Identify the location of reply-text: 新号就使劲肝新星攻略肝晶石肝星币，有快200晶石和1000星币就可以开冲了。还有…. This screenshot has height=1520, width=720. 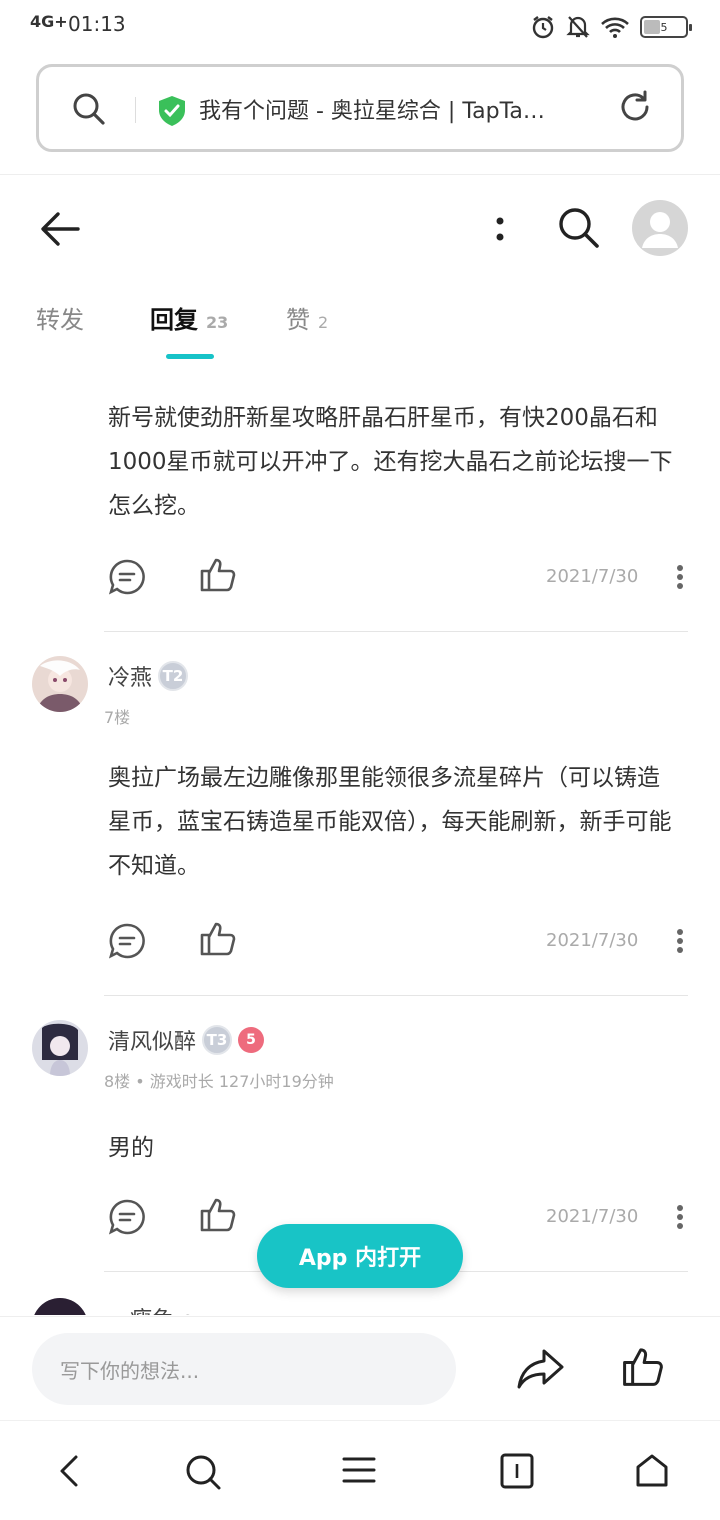
(390, 462).